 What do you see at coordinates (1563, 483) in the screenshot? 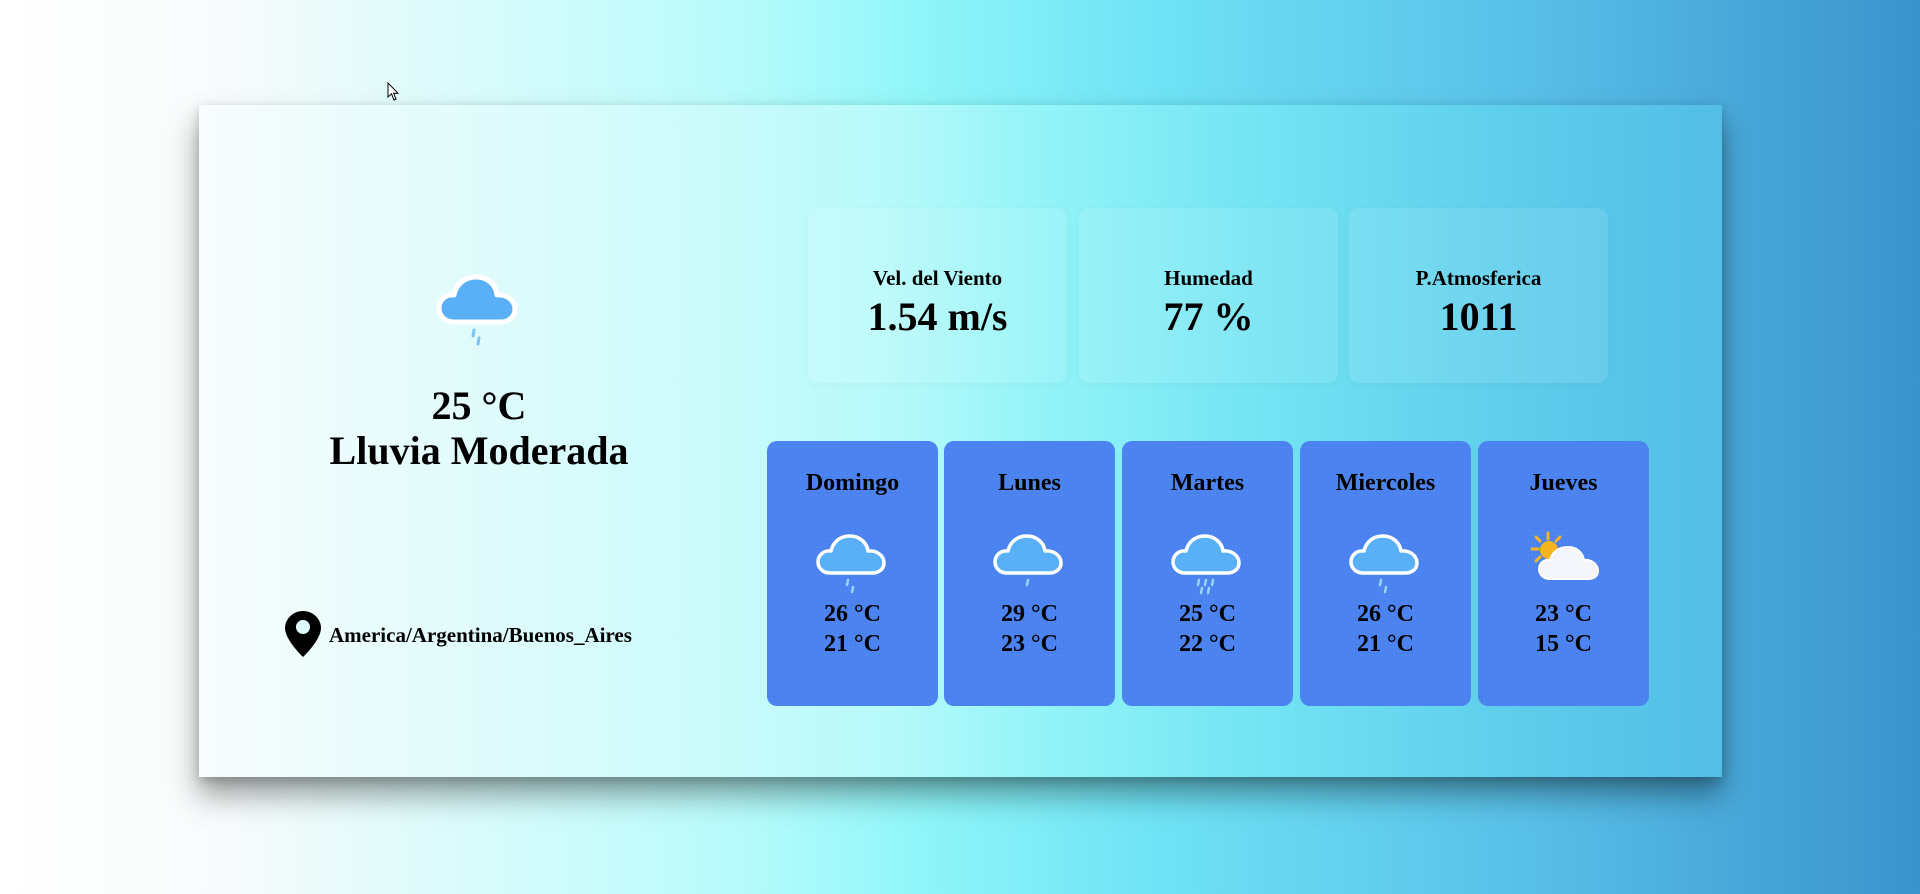
I see `day-name: Jueves` at bounding box center [1563, 483].